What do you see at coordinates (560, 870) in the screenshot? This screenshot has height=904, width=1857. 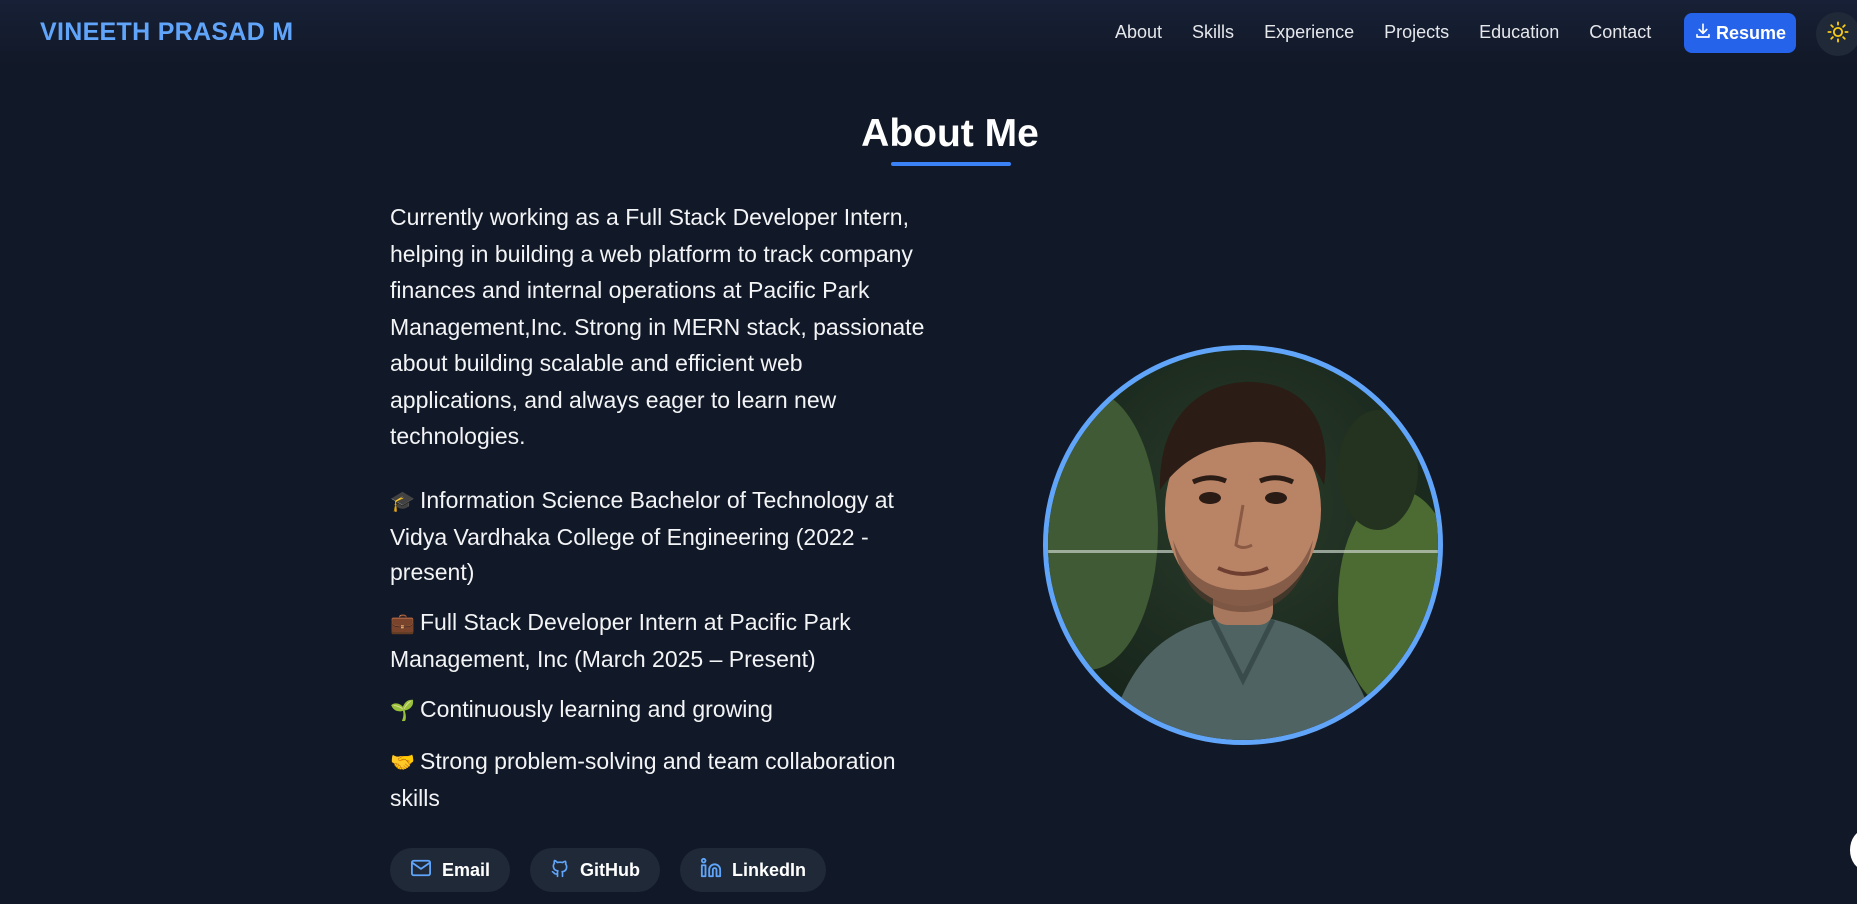 I see `github-icon` at bounding box center [560, 870].